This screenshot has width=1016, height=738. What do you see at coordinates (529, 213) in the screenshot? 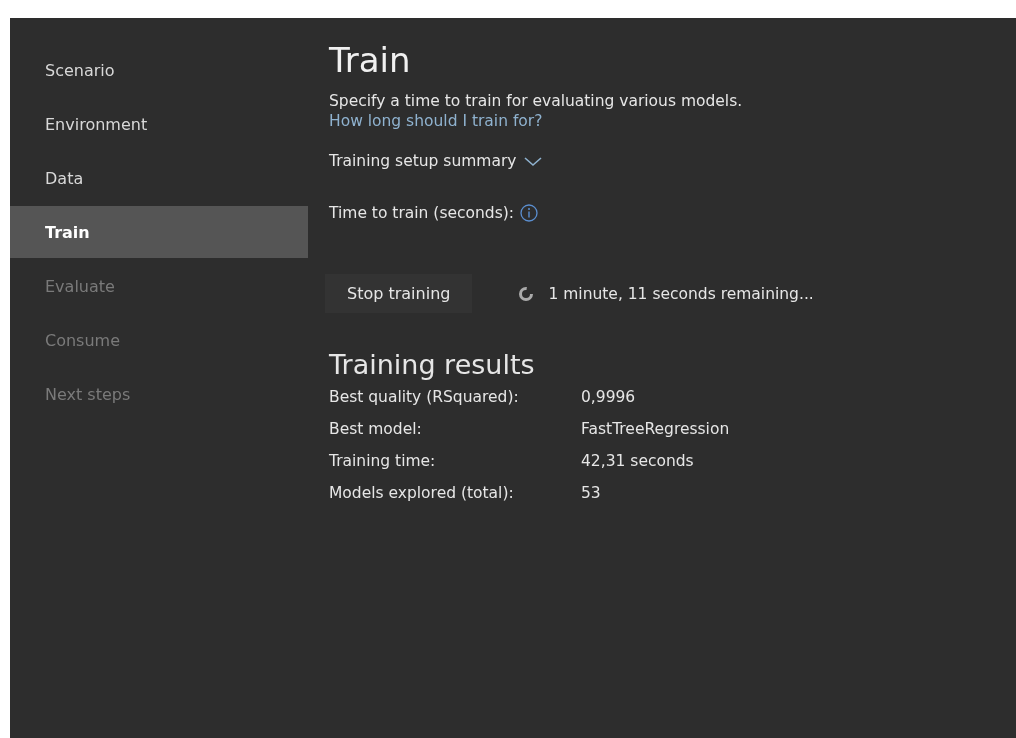
I see `info-icon` at bounding box center [529, 213].